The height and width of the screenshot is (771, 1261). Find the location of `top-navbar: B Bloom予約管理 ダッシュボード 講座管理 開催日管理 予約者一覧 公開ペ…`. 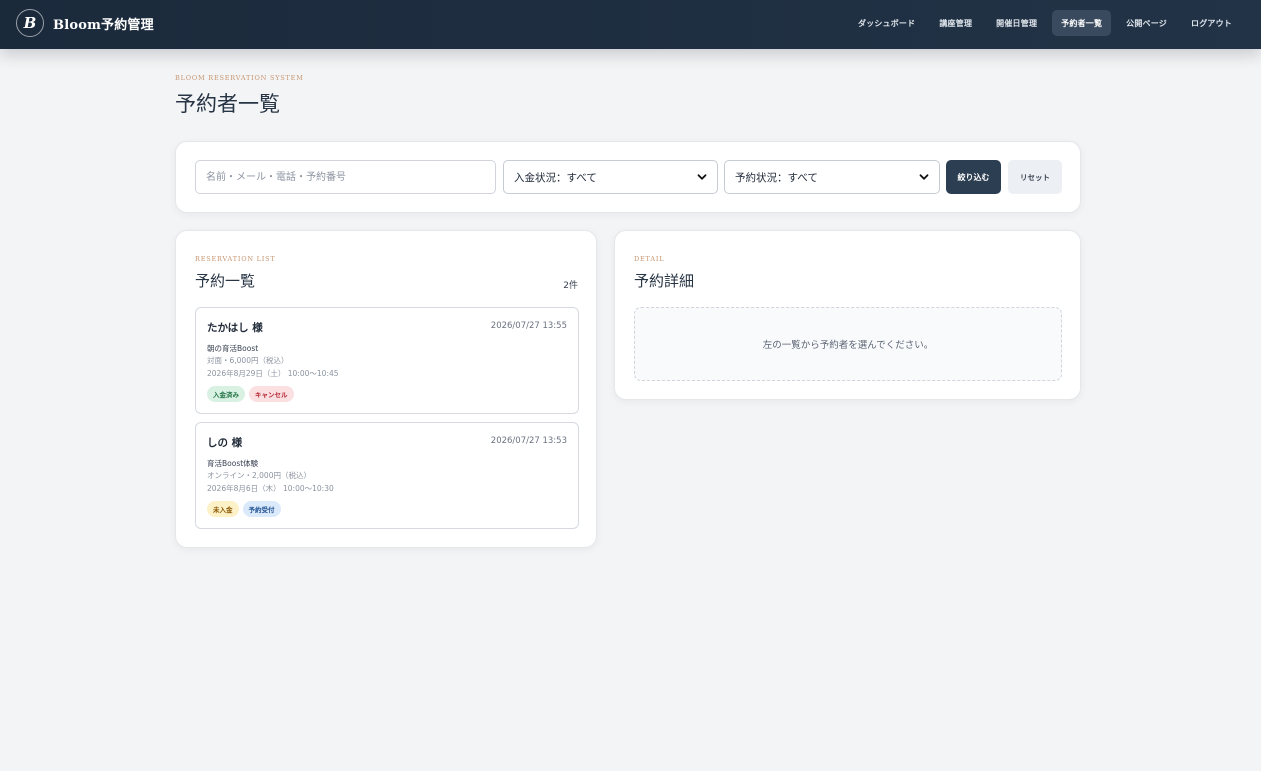

top-navbar: B Bloom予約管理 ダッシュボード 講座管理 開催日管理 予約者一覧 公開ペ… is located at coordinates (630, 24).